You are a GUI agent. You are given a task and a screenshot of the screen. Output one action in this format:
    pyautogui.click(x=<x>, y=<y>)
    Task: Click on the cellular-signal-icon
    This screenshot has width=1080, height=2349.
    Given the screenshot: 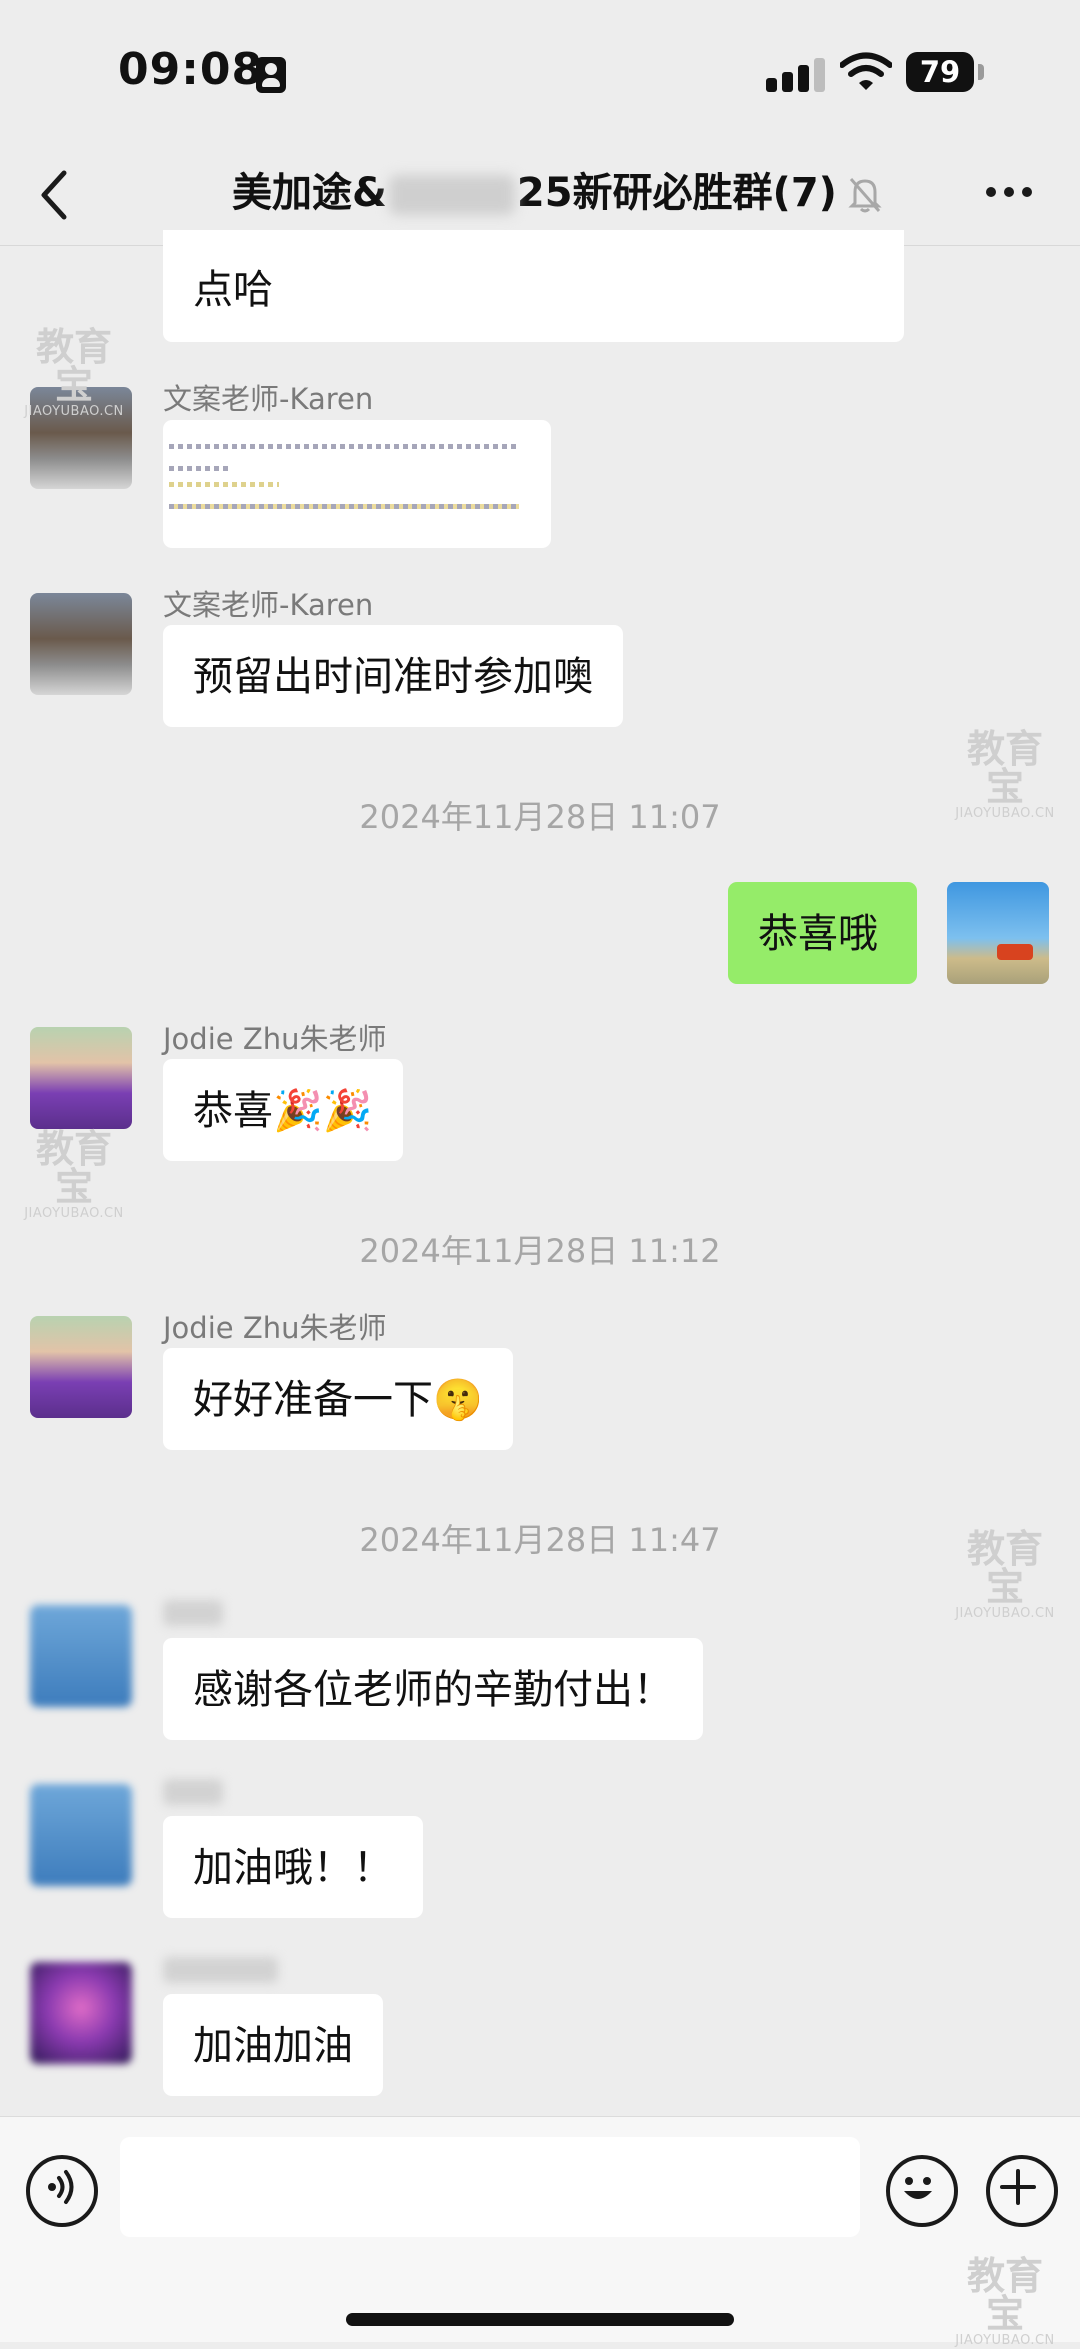 What is the action you would take?
    pyautogui.click(x=801, y=74)
    